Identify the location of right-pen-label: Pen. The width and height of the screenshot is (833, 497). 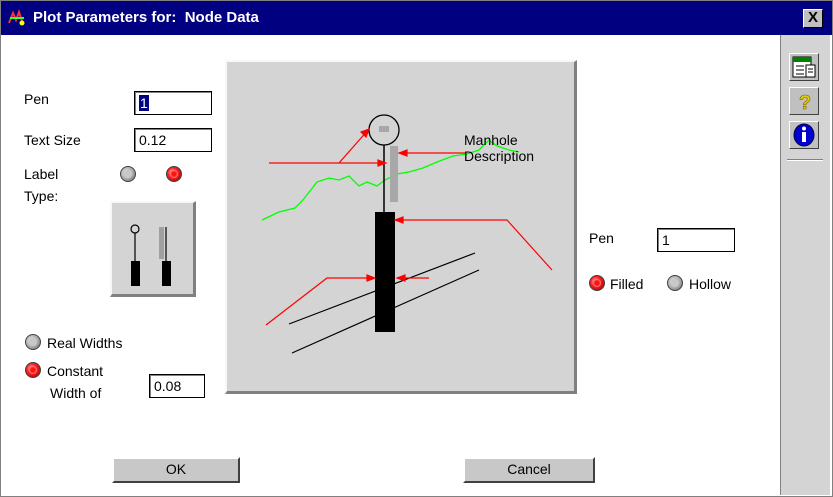
(601, 238).